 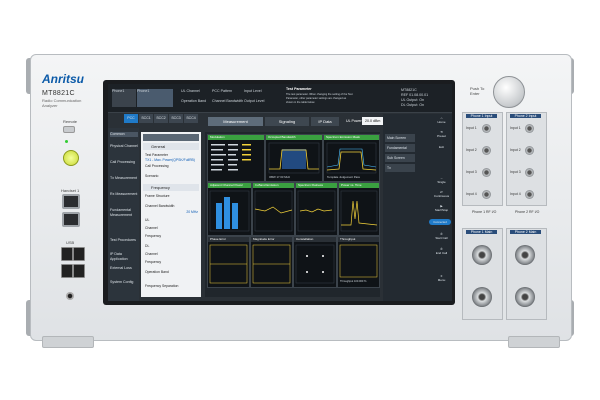 What do you see at coordinates (486, 150) in the screenshot?
I see `p1-input2-connector` at bounding box center [486, 150].